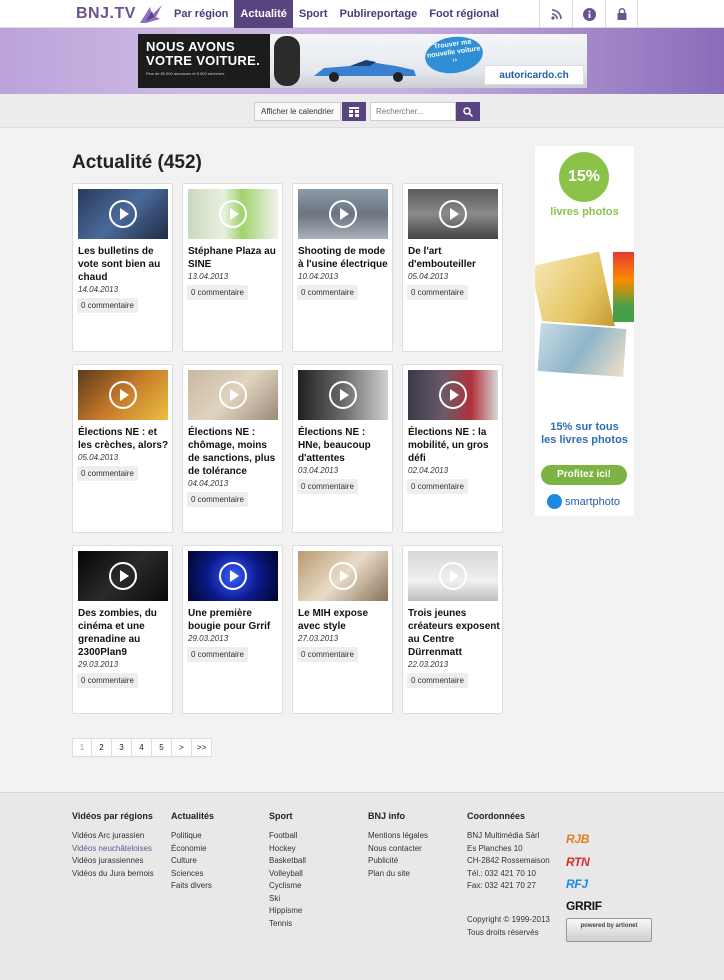  What do you see at coordinates (113, 861) in the screenshot?
I see `footer-link: Vidéos jurassiennes` at bounding box center [113, 861].